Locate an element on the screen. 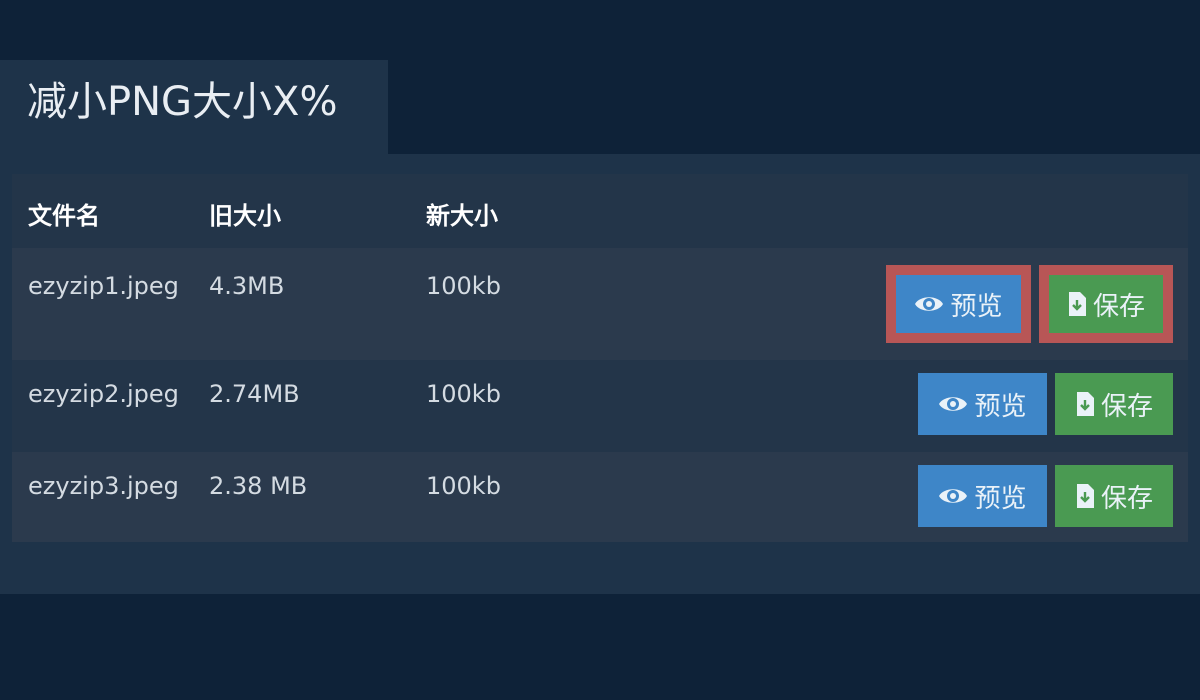 This screenshot has width=1200, height=700. column-header-filename: 文件名 is located at coordinates (64, 216).